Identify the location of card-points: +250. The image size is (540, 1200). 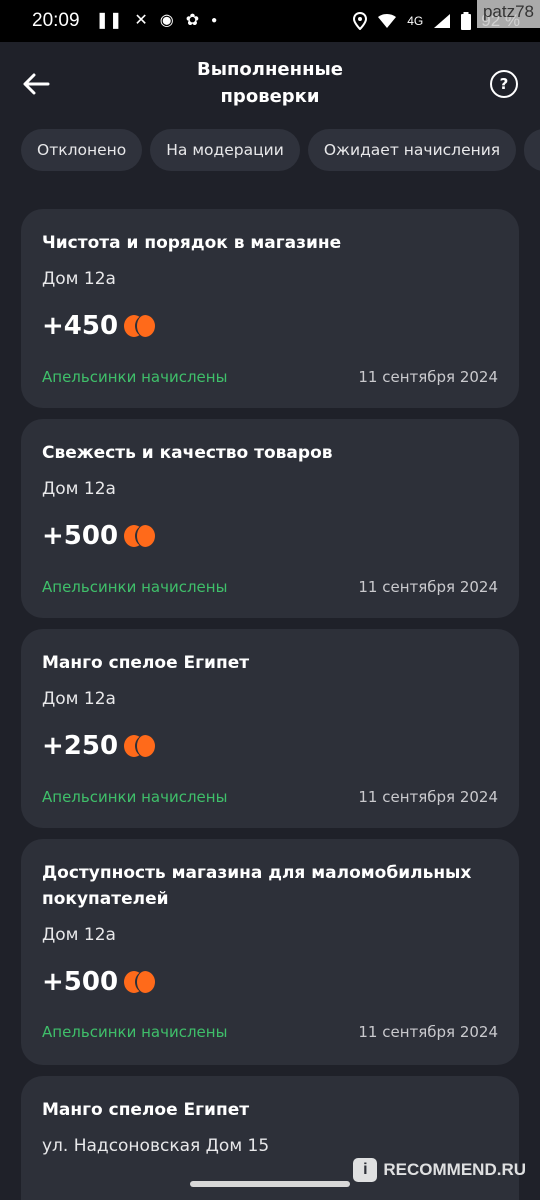
(99, 746).